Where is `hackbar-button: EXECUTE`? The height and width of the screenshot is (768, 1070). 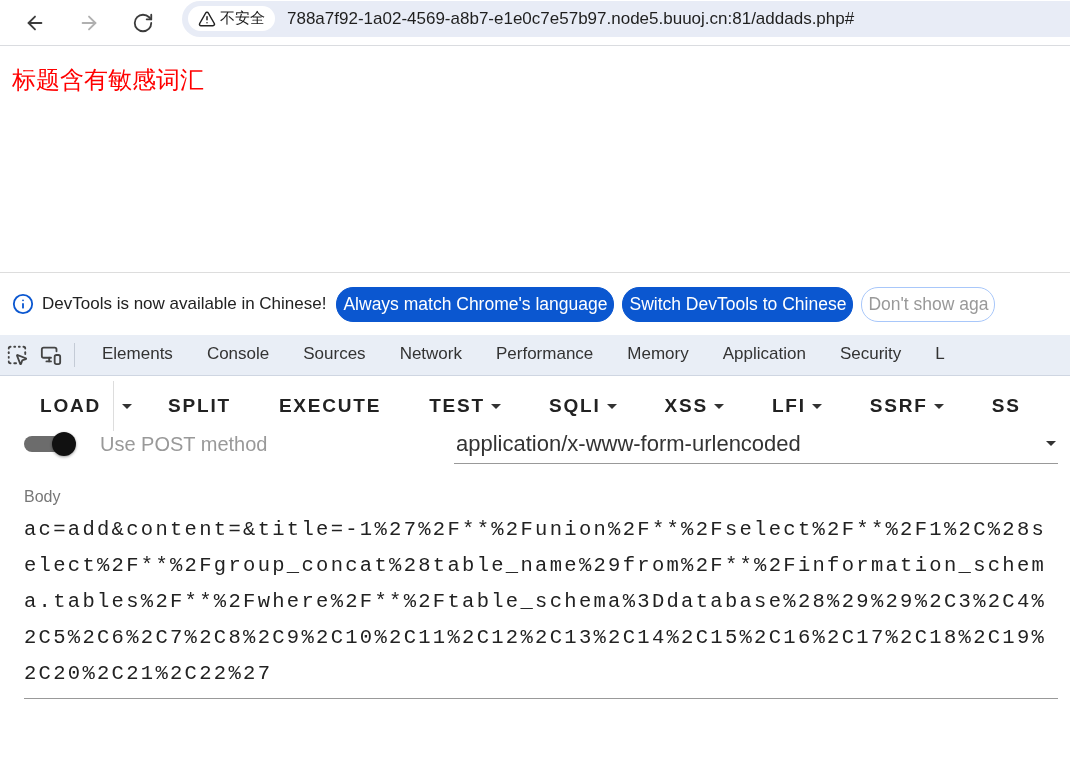
hackbar-button: EXECUTE is located at coordinates (330, 406).